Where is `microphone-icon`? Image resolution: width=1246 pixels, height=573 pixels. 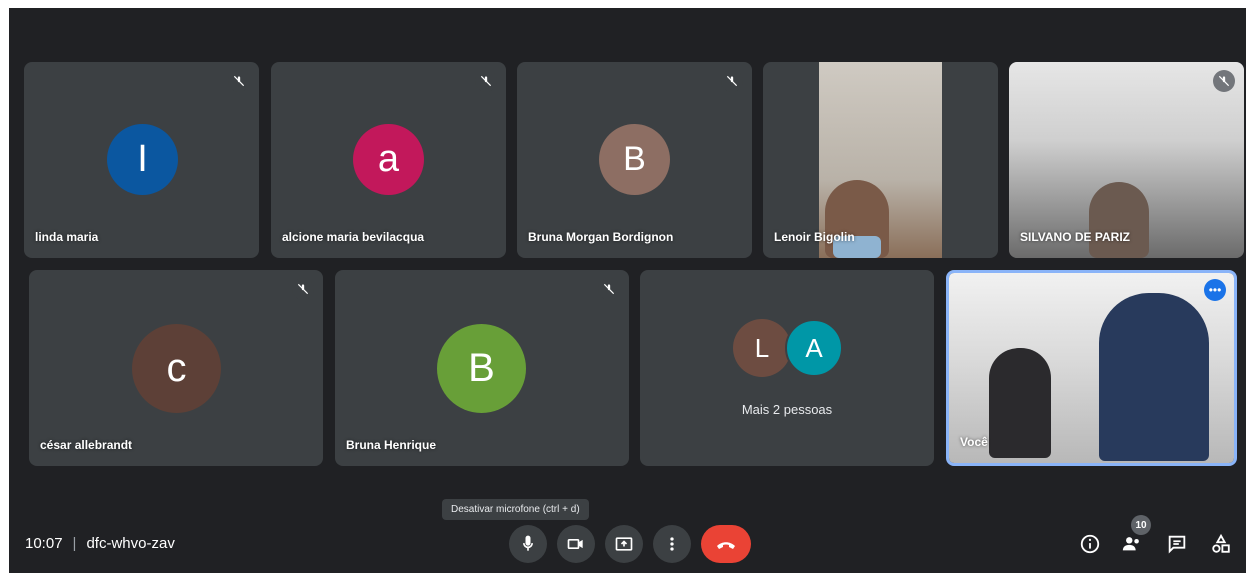 microphone-icon is located at coordinates (528, 543).